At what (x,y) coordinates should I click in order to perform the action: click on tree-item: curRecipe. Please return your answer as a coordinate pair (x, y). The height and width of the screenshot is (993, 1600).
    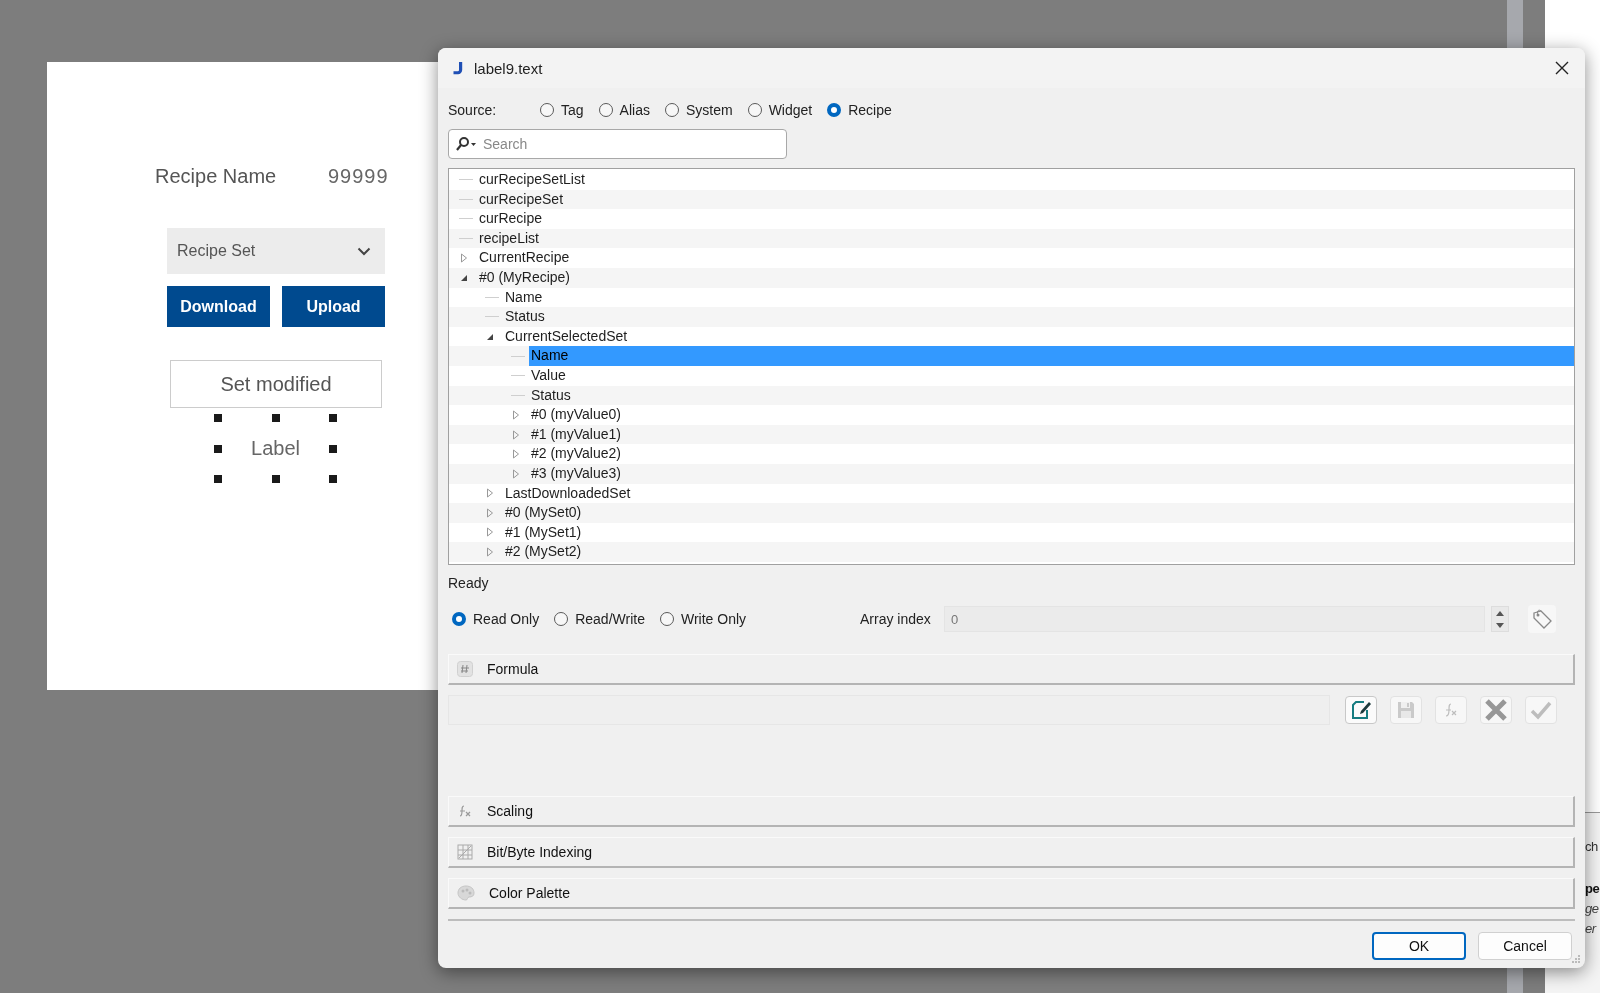
    Looking at the image, I should click on (1011, 219).